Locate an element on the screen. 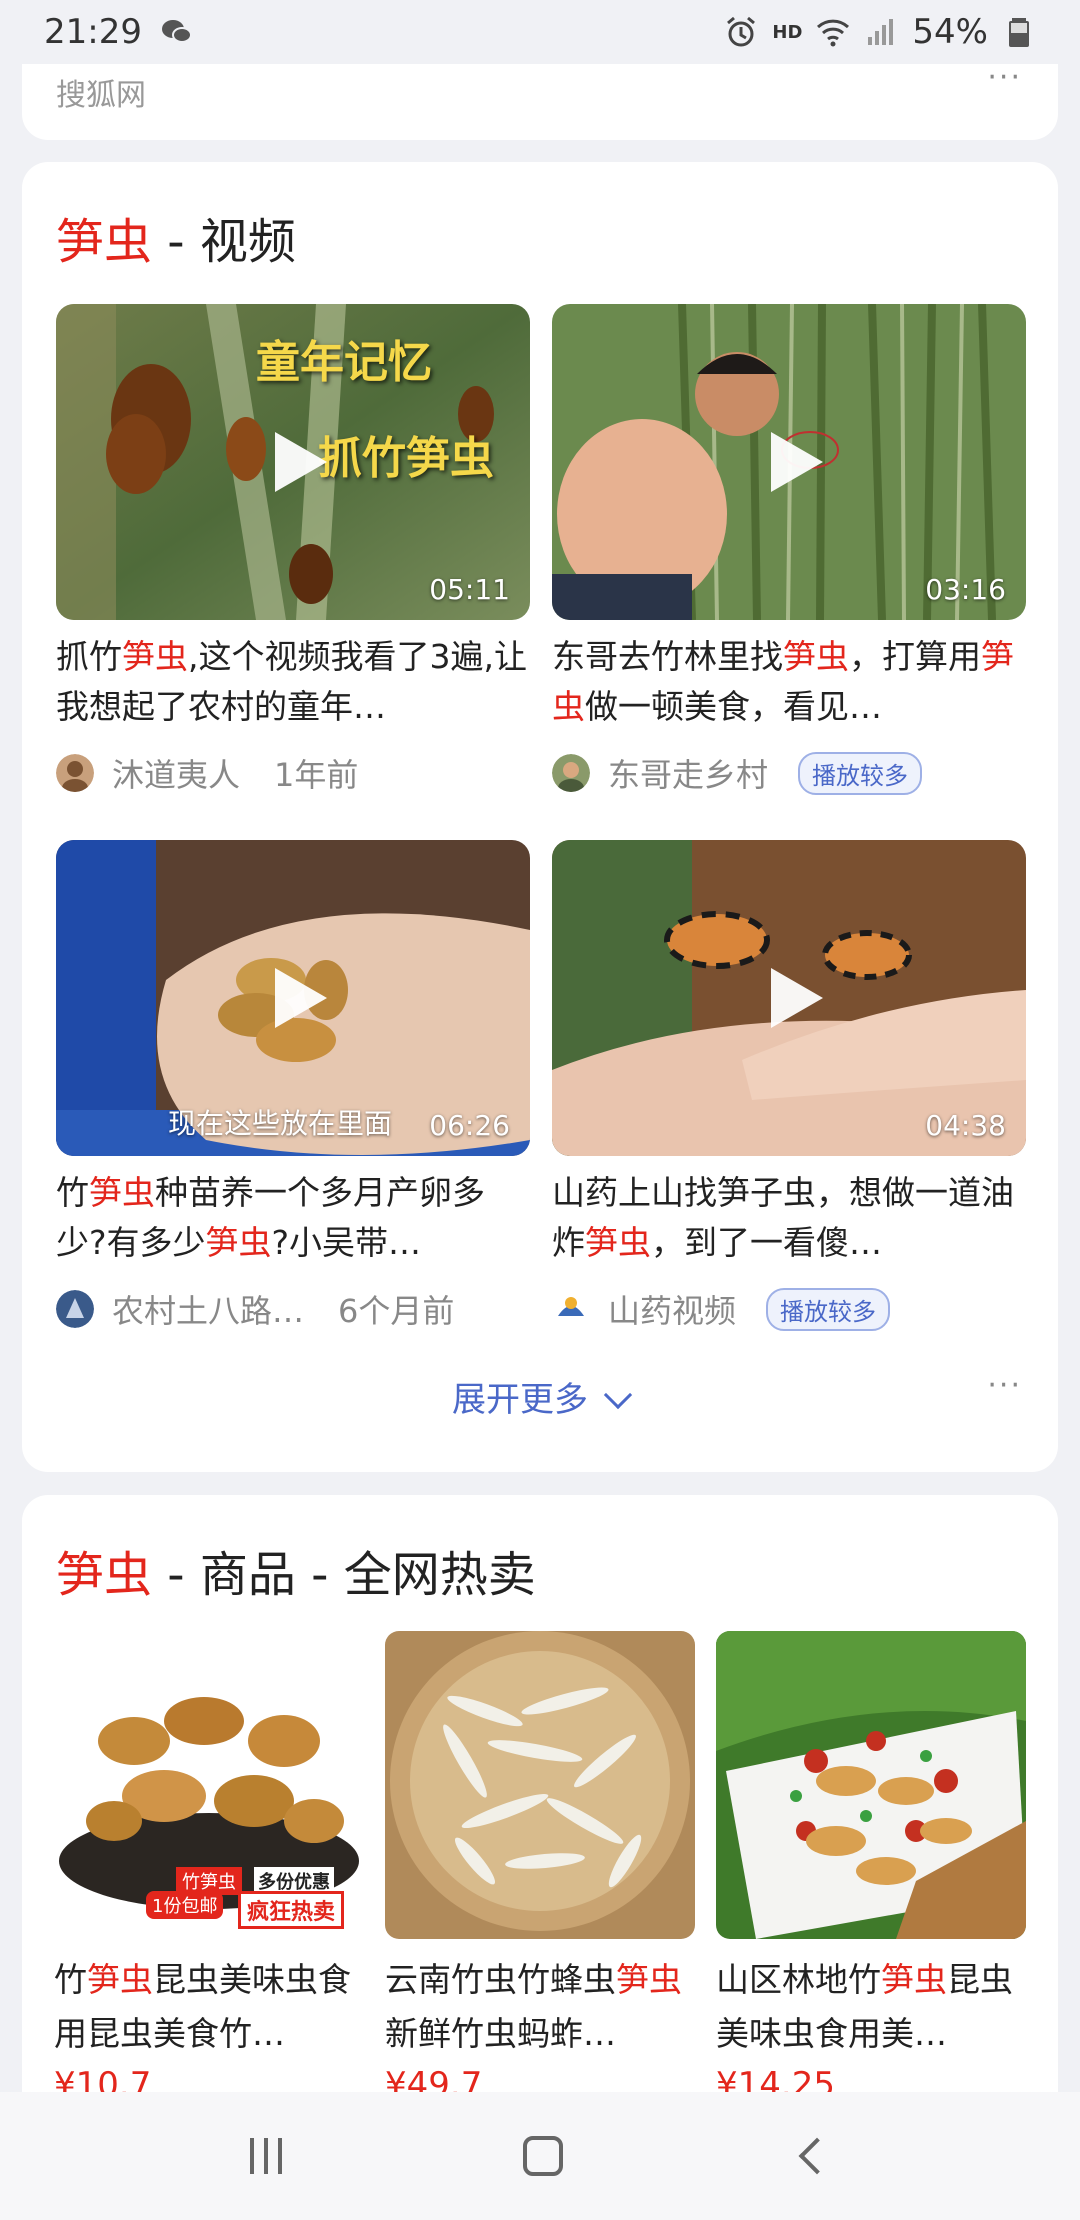  stir-fried-larvae-dish-image is located at coordinates (871, 1785).